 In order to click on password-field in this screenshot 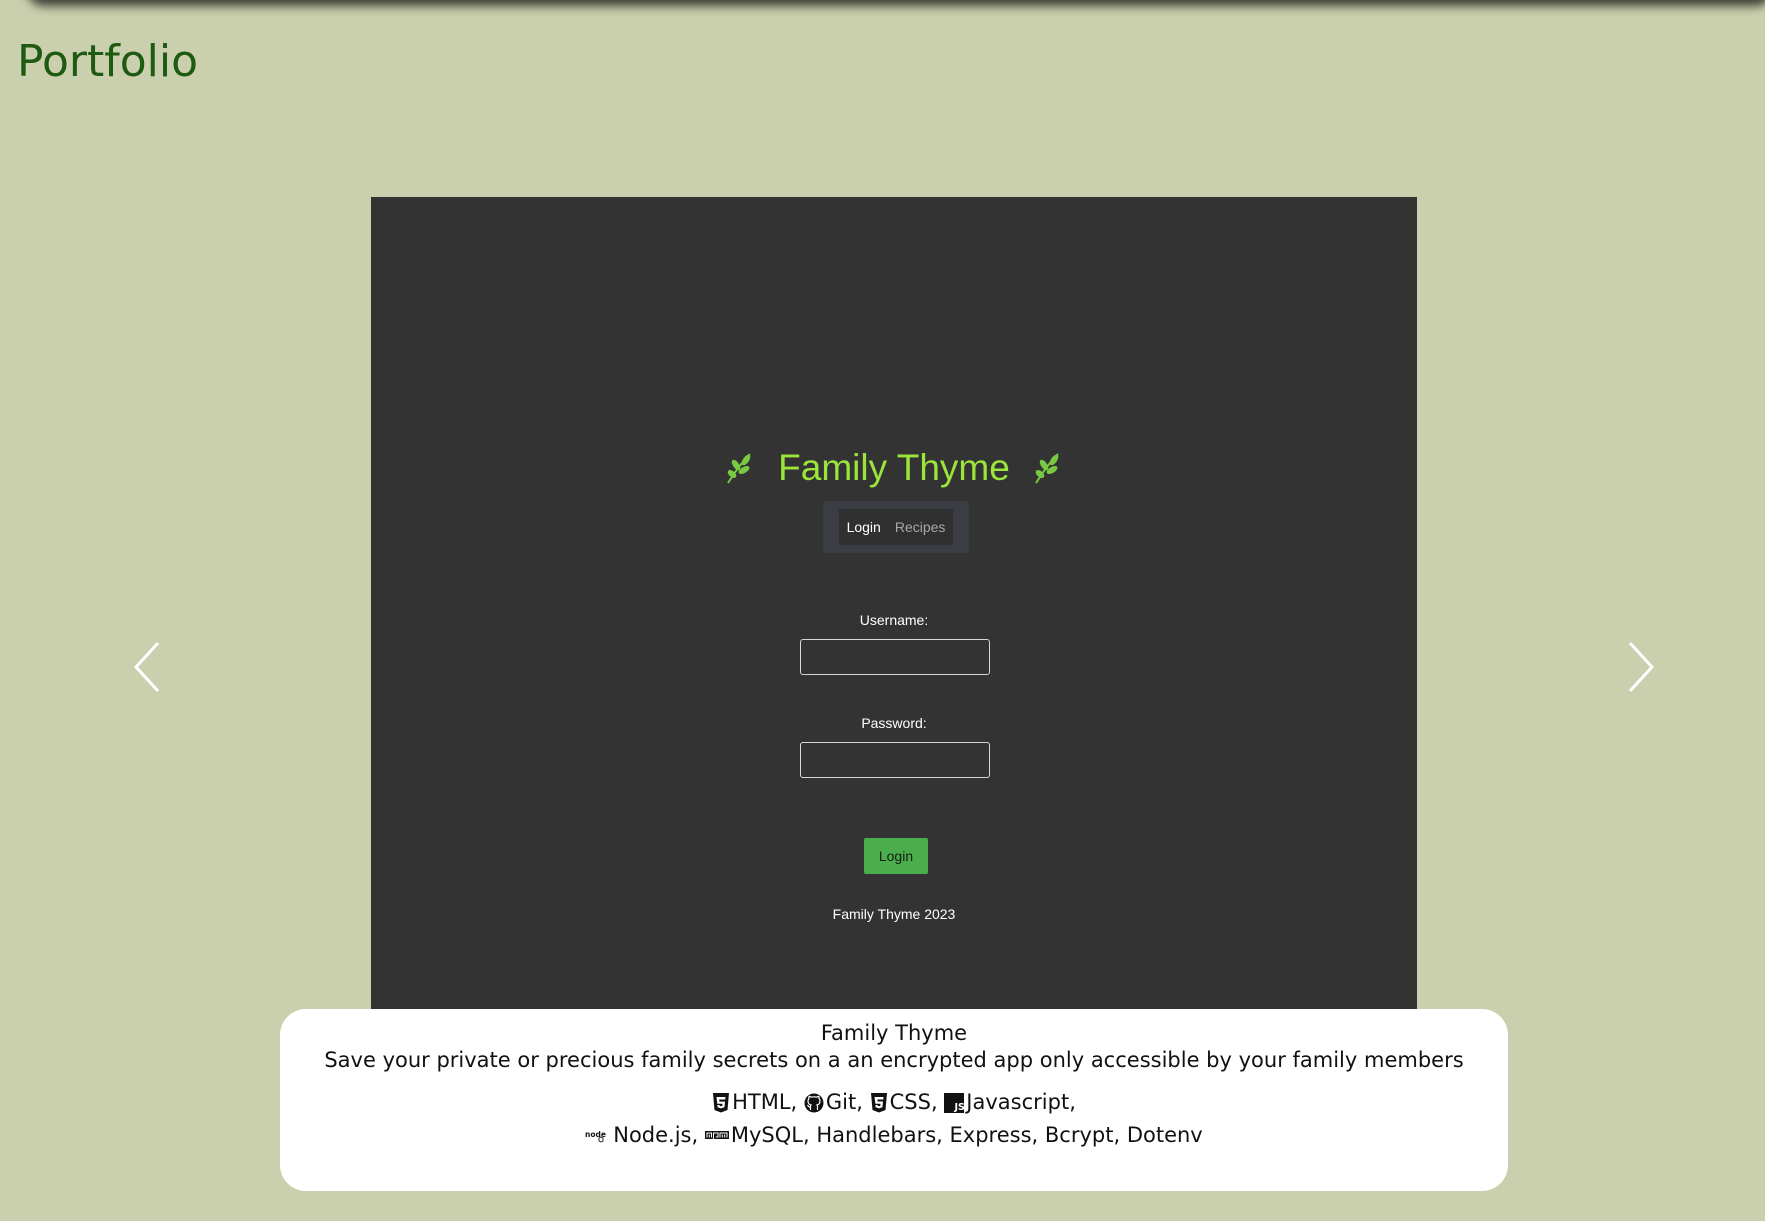, I will do `click(895, 760)`.